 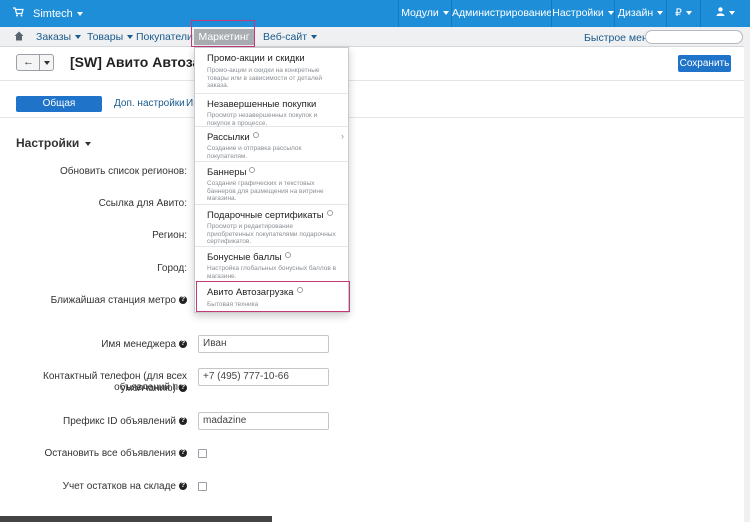 I want to click on update-regions-label: Обновить список регионов:, so click(x=123, y=171).